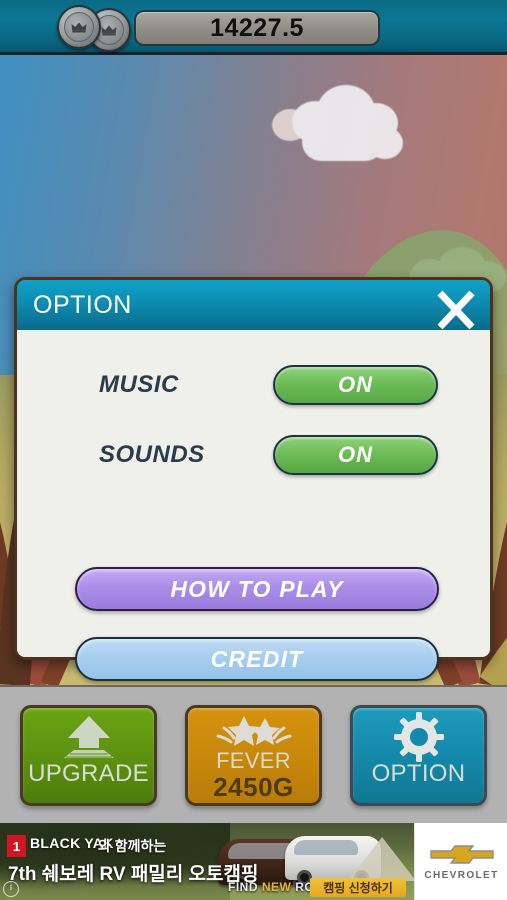 Image resolution: width=507 pixels, height=900 pixels. I want to click on music-toggle: ON, so click(355, 385).